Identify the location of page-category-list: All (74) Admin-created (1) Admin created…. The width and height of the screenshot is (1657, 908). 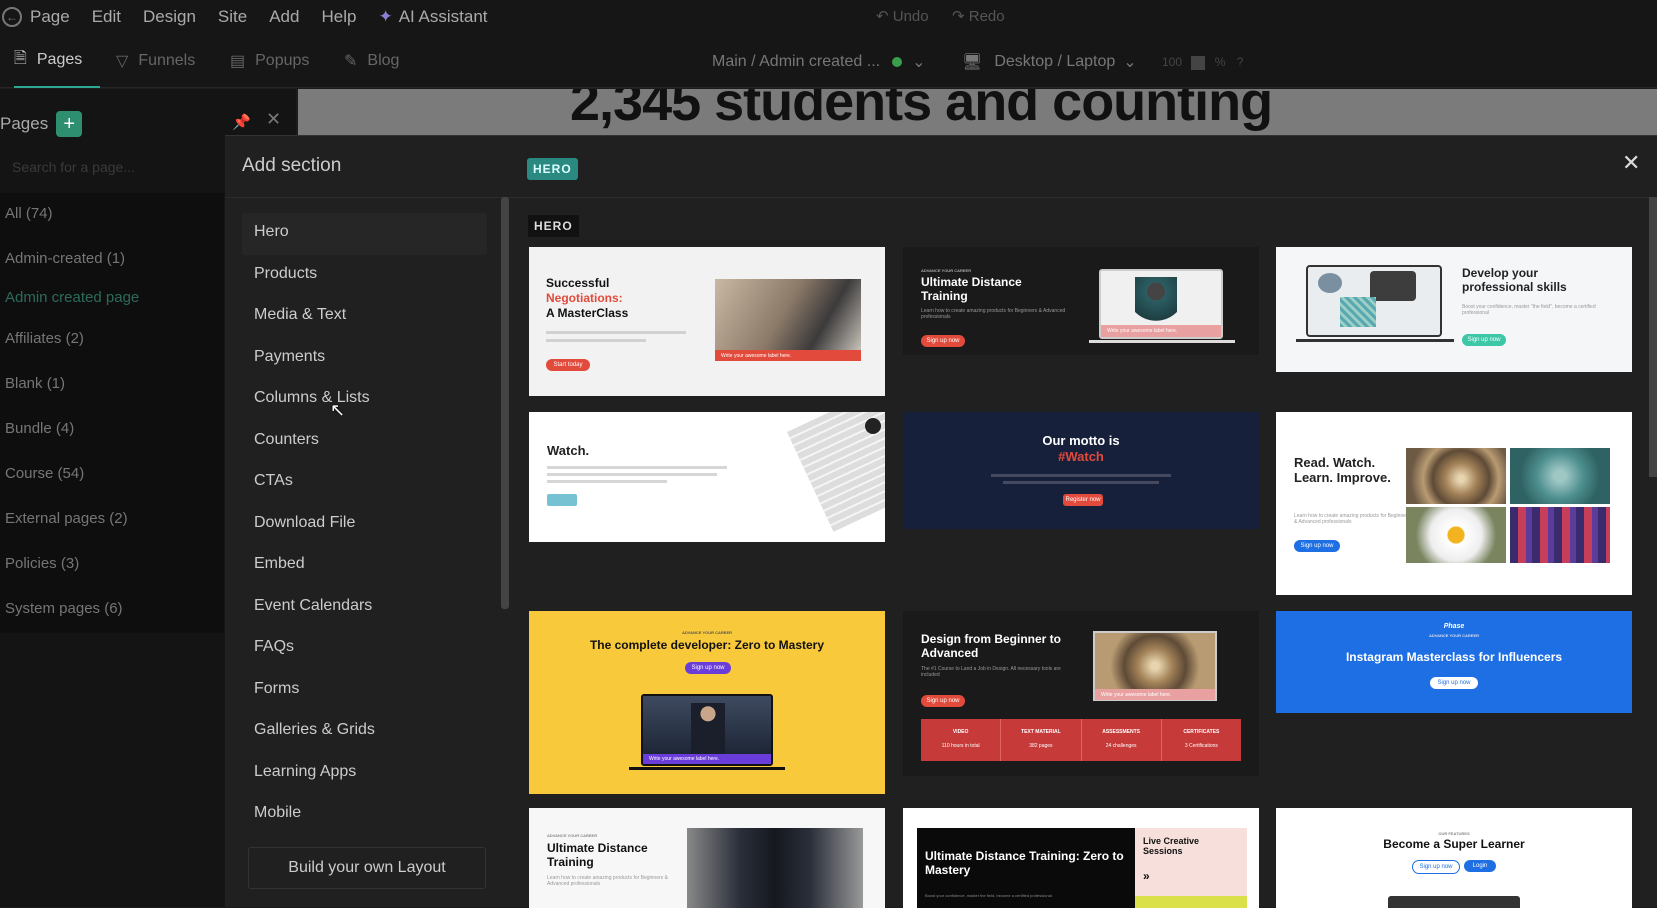
(112, 413).